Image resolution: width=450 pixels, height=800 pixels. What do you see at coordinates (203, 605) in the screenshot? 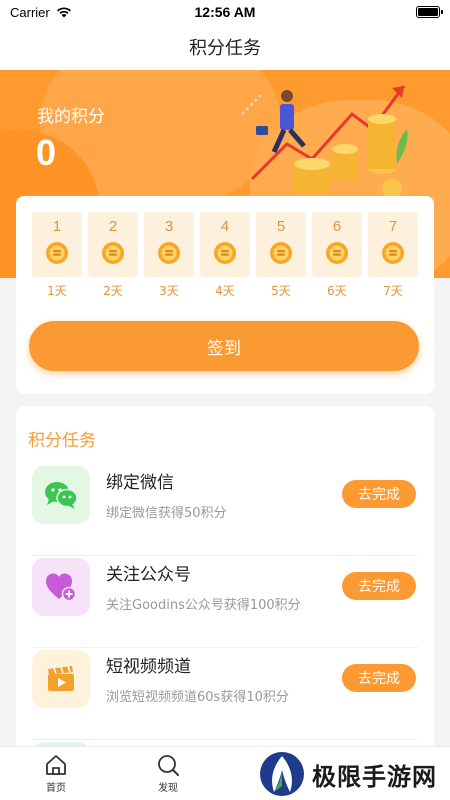
I see `task-description: 关注Goodins公众号获得100积分` at bounding box center [203, 605].